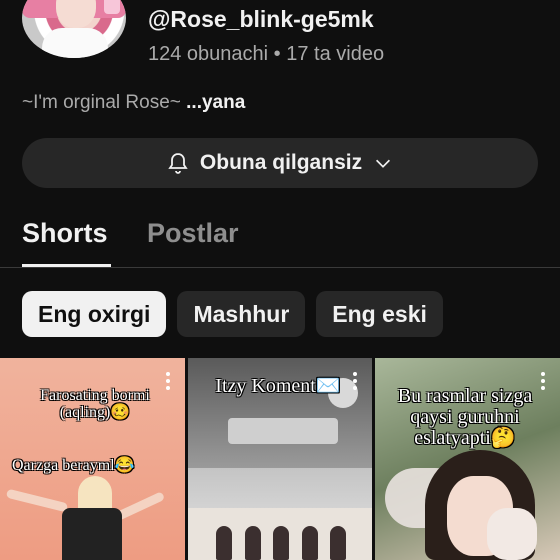 Image resolution: width=560 pixels, height=560 pixels. Describe the element at coordinates (66, 265) in the screenshot. I see `active-tab-indicator` at that location.